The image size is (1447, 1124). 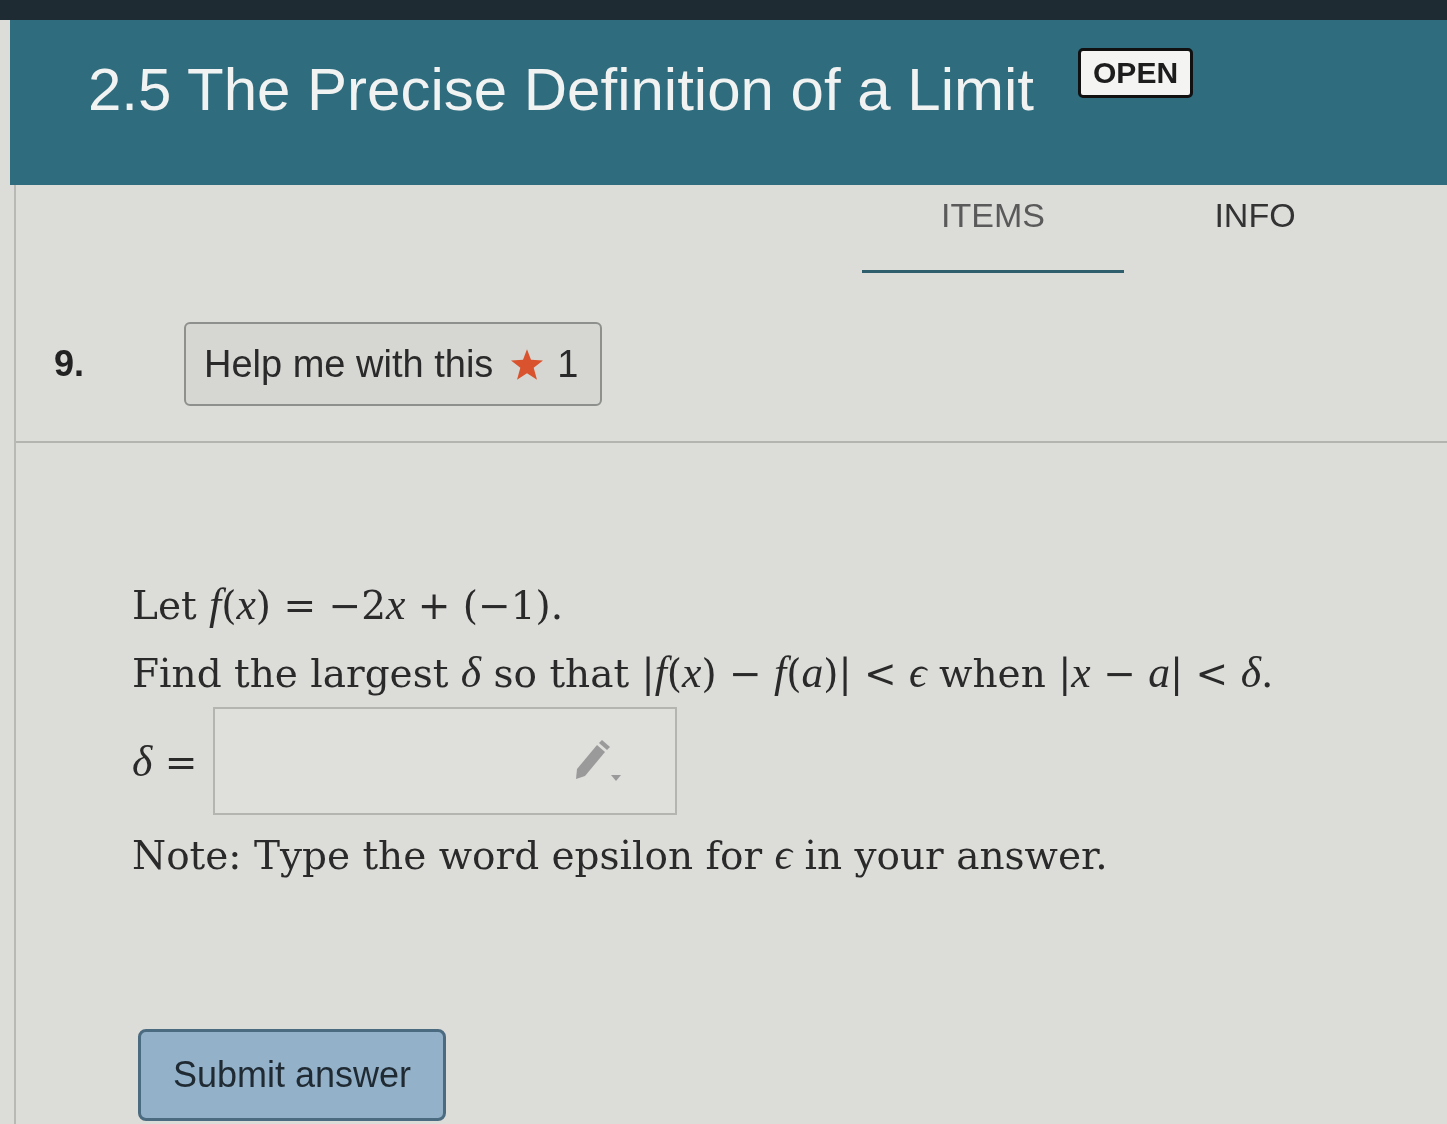 I want to click on tab: INFO, so click(x=1255, y=229).